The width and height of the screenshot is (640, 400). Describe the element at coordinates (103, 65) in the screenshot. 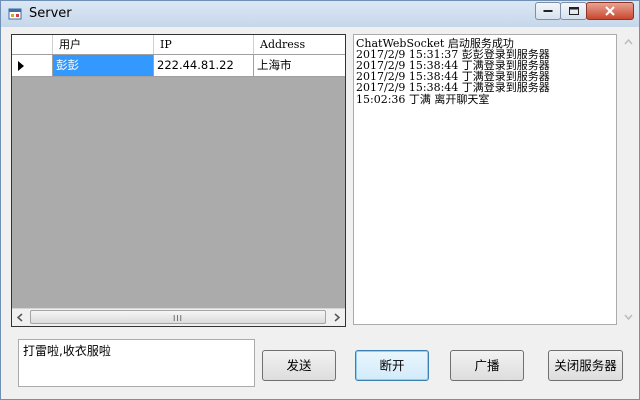

I see `cell-user: 彭彭` at that location.